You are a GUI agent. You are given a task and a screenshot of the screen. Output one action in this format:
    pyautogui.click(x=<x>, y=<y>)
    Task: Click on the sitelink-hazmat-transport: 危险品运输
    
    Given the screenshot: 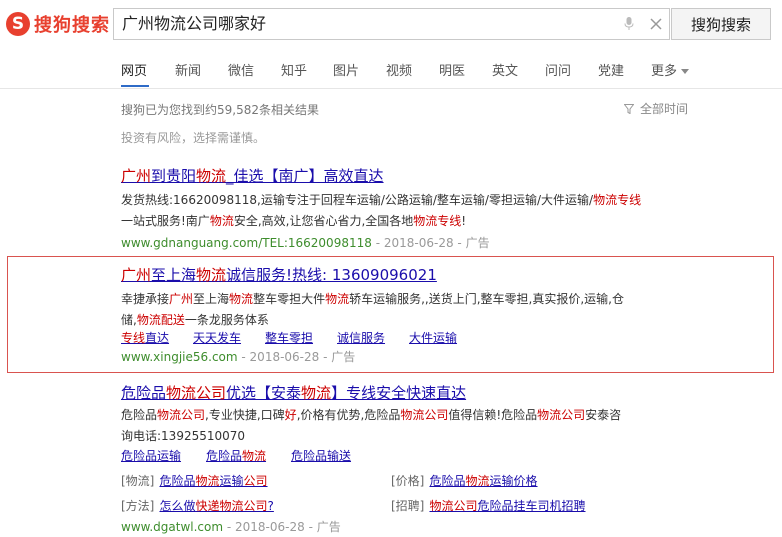 What is the action you would take?
    pyautogui.click(x=151, y=455)
    